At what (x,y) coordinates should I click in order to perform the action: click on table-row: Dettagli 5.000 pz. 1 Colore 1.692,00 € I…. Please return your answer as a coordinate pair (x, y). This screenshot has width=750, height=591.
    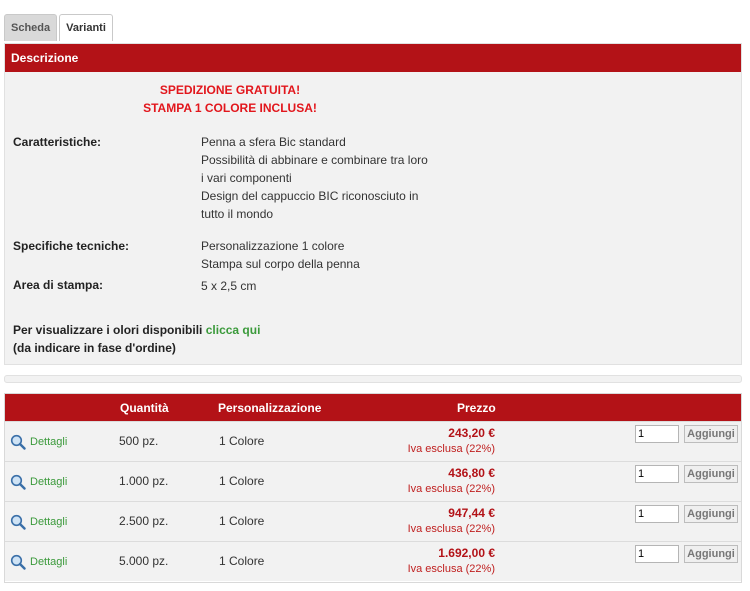
    Looking at the image, I should click on (373, 561).